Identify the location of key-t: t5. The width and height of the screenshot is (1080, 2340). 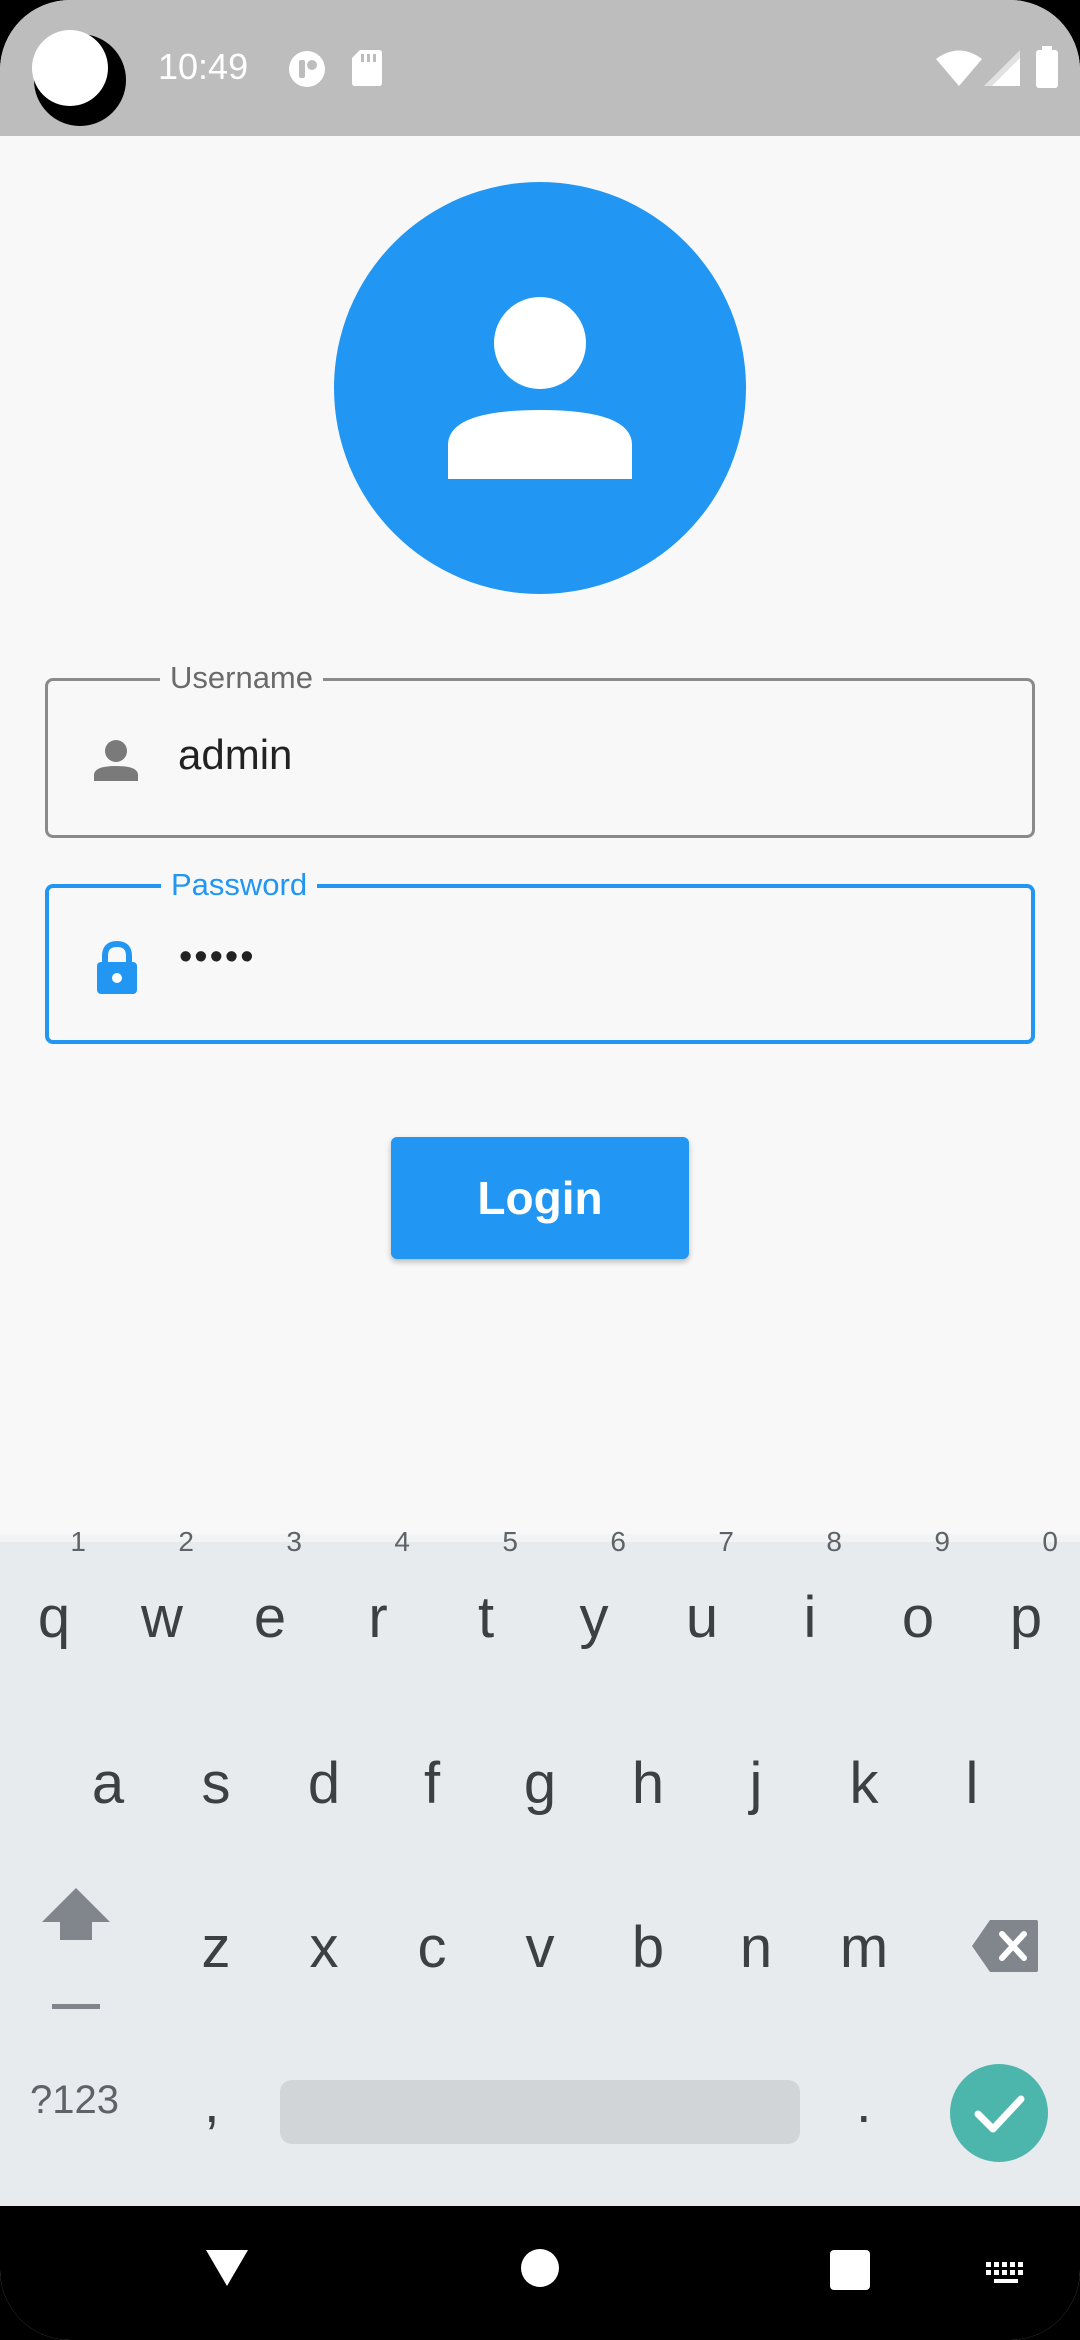
(486, 1602).